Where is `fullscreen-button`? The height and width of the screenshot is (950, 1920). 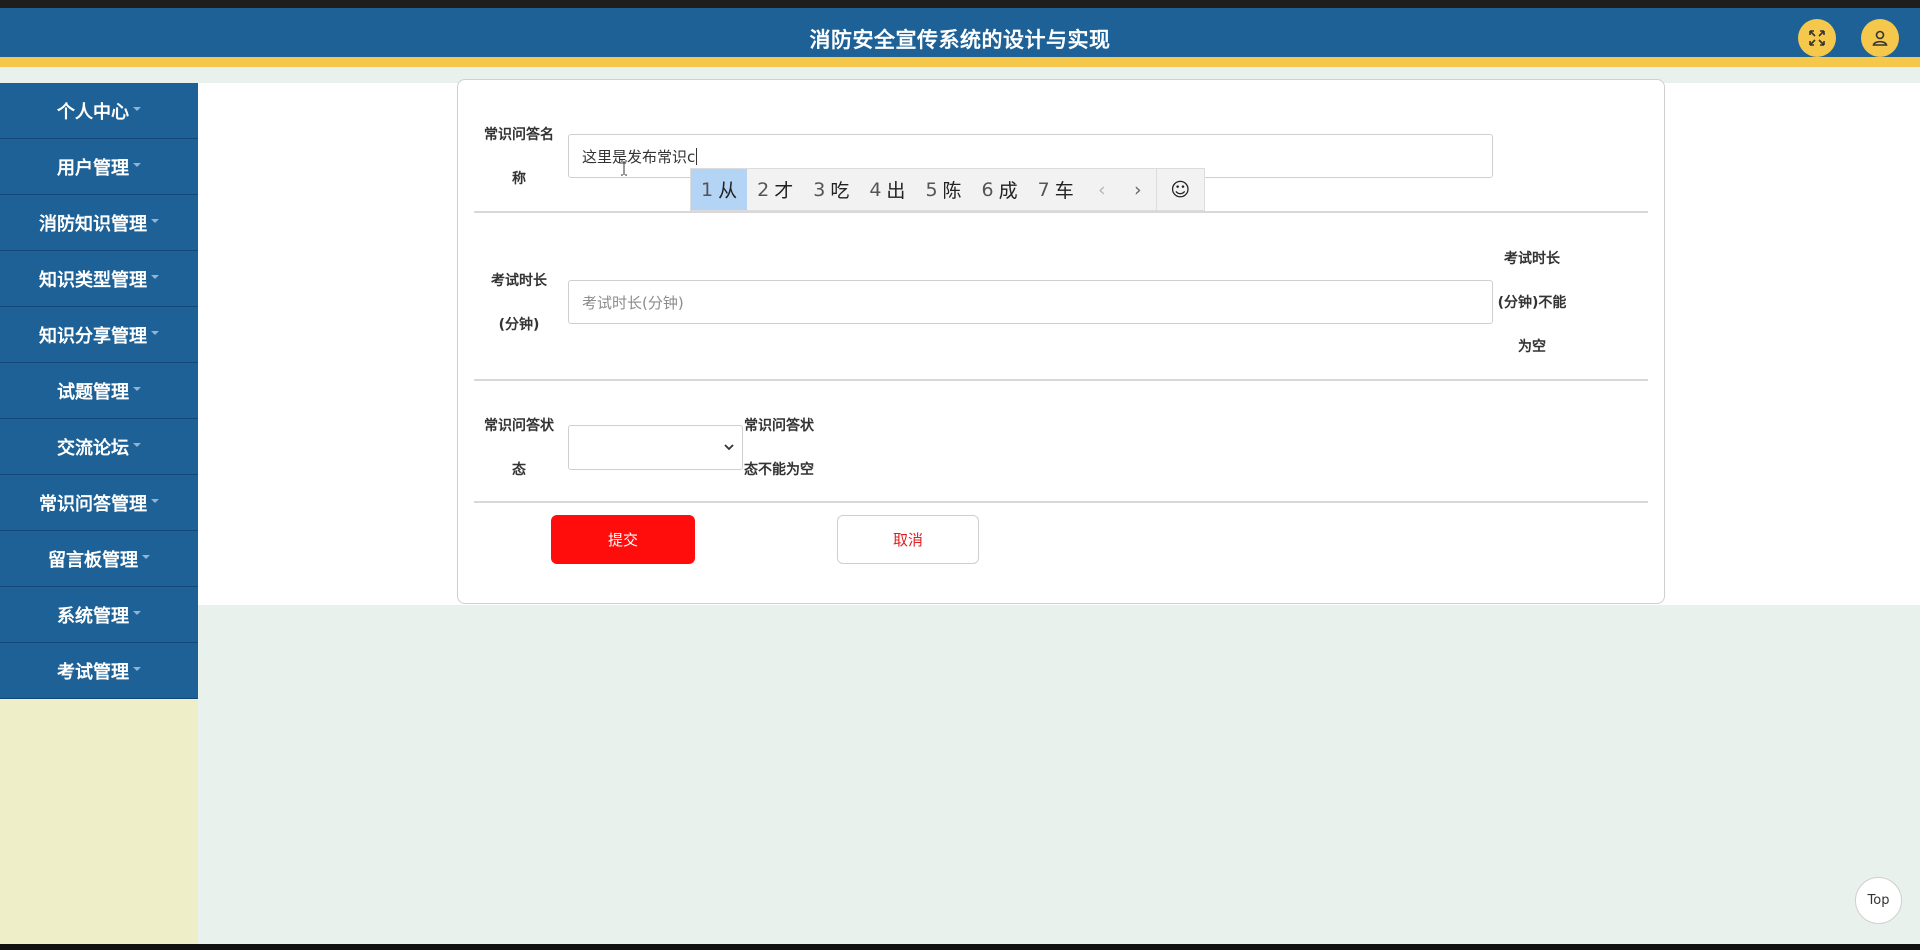 fullscreen-button is located at coordinates (1817, 38).